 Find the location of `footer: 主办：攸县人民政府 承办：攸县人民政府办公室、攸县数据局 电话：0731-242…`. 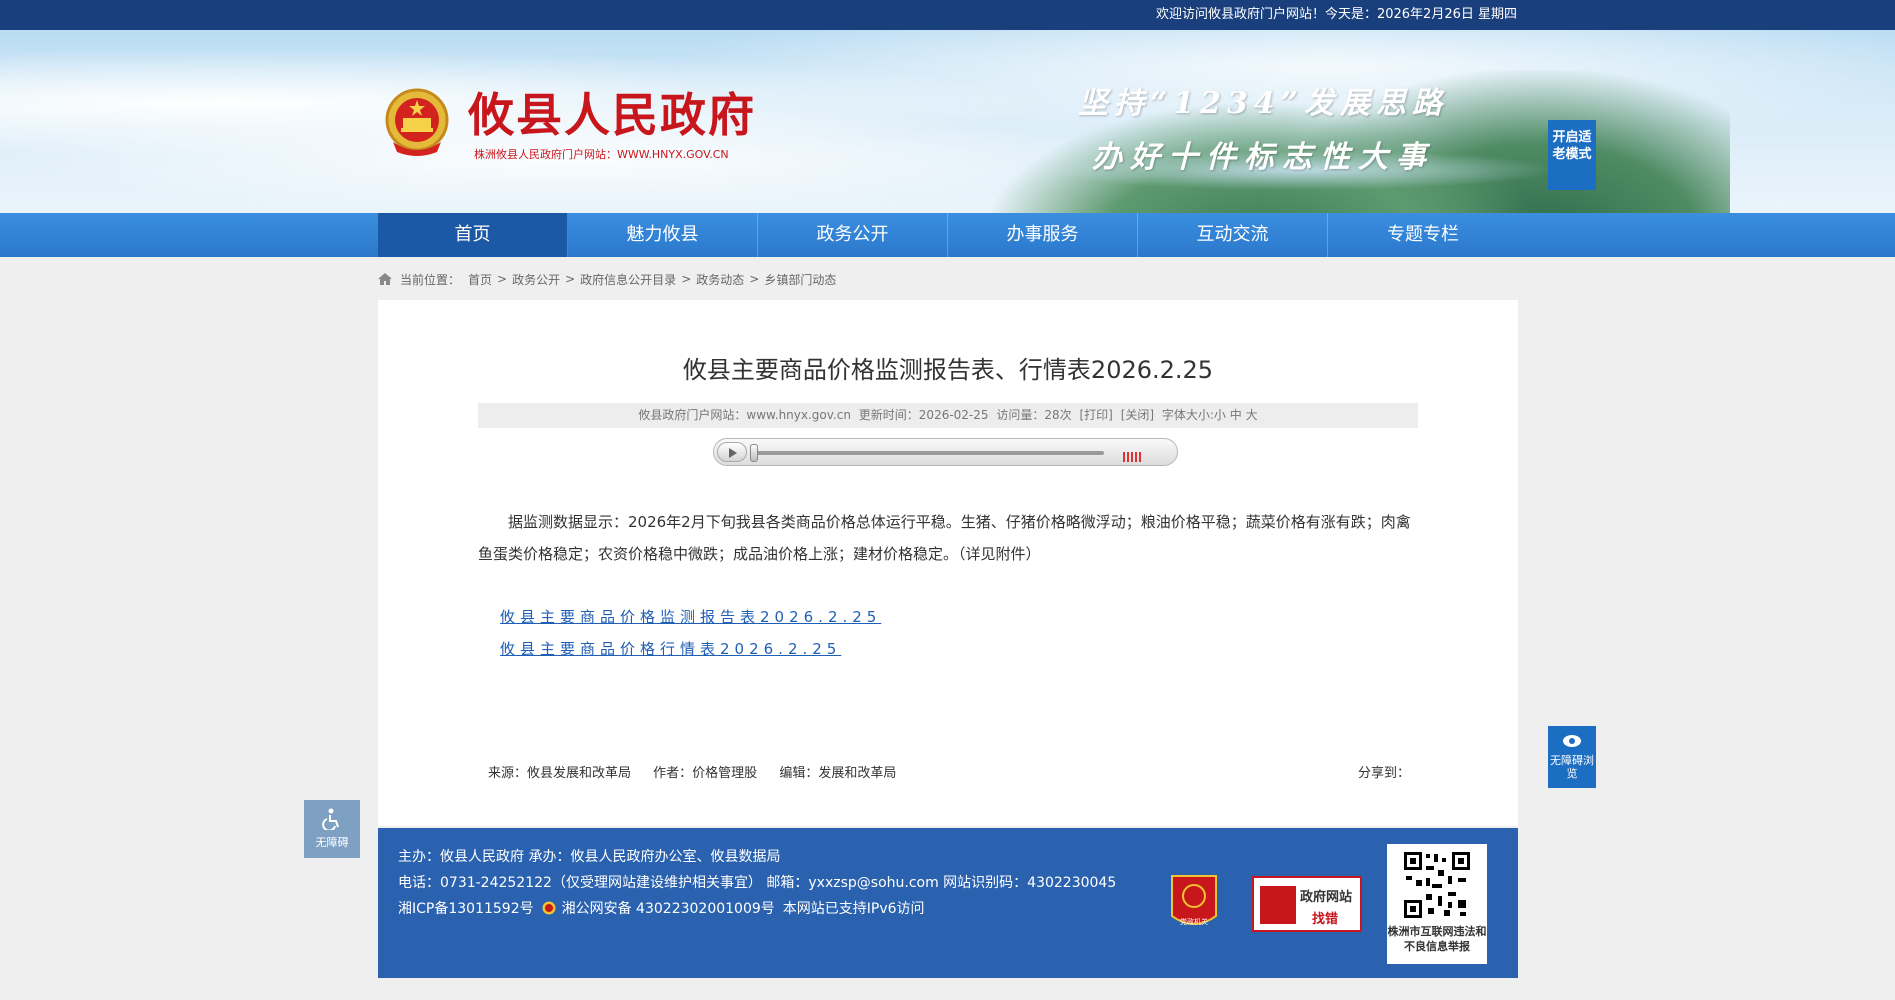

footer: 主办：攸县人民政府 承办：攸县人民政府办公室、攸县数据局 电话：0731-242… is located at coordinates (948, 903).